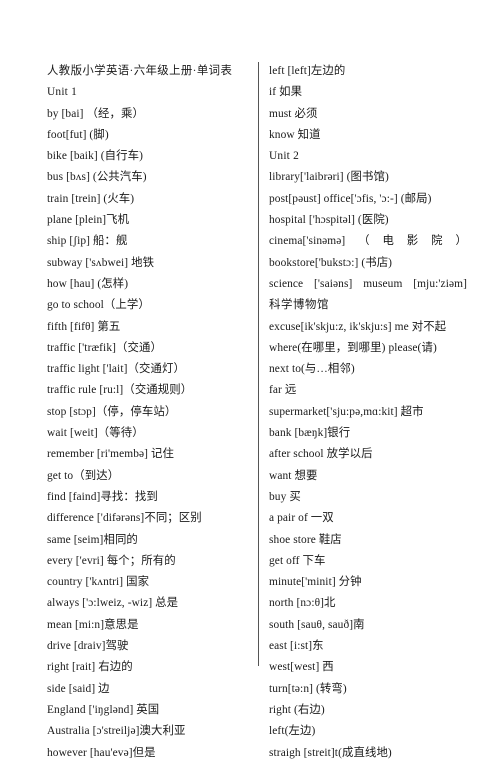 Image resolution: width=504 pixels, height=764 pixels. What do you see at coordinates (296, 646) in the screenshot?
I see `vocabulary-line: east [i:st]东` at bounding box center [296, 646].